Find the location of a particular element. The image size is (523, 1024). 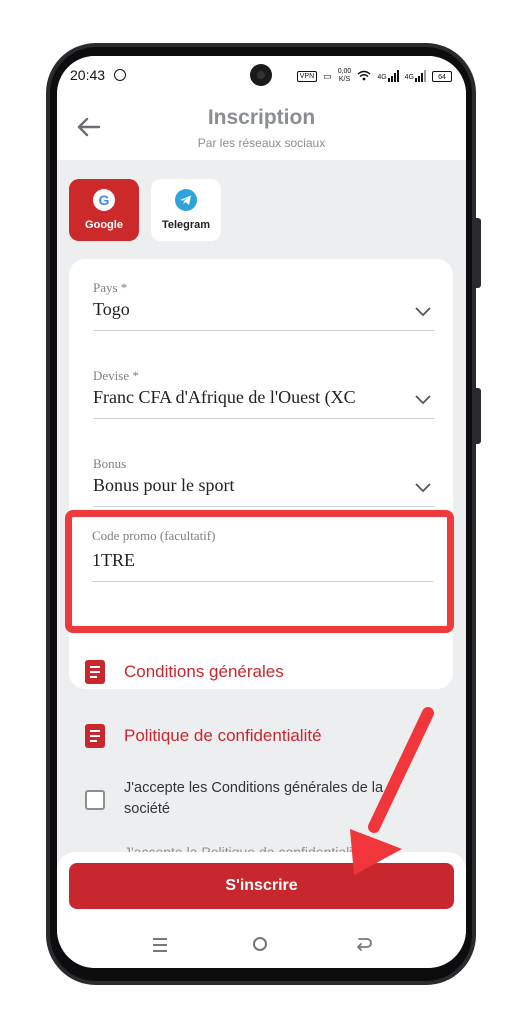

telegram-login-button: Telegram is located at coordinates (186, 210).